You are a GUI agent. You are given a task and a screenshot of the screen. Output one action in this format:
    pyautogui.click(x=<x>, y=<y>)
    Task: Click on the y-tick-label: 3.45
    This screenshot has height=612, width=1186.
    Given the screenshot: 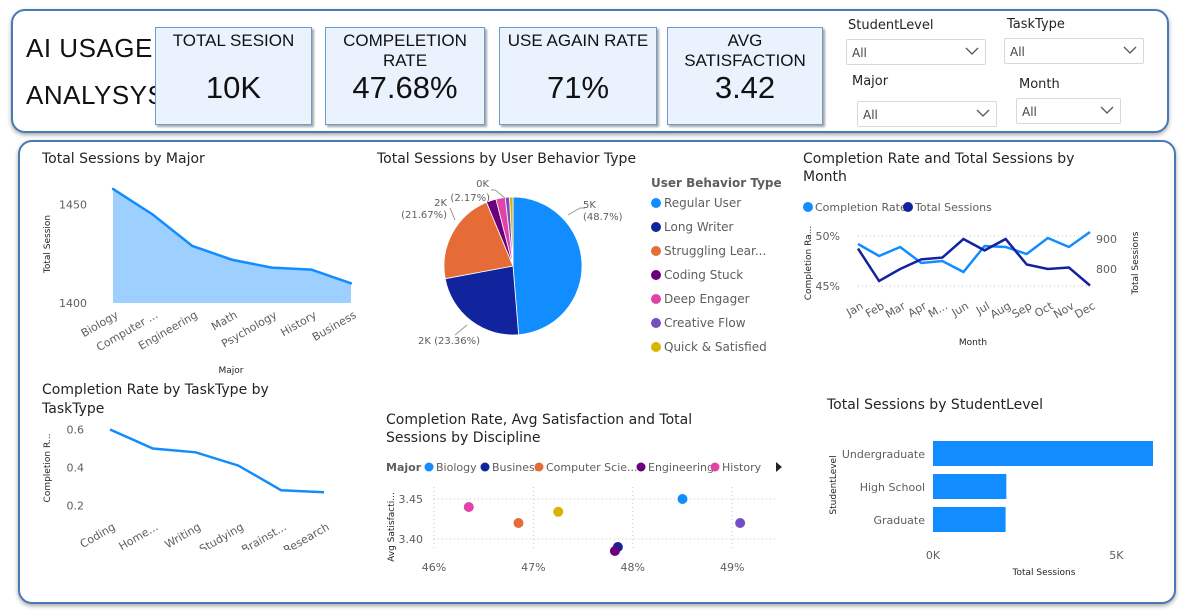 What is the action you would take?
    pyautogui.click(x=411, y=499)
    